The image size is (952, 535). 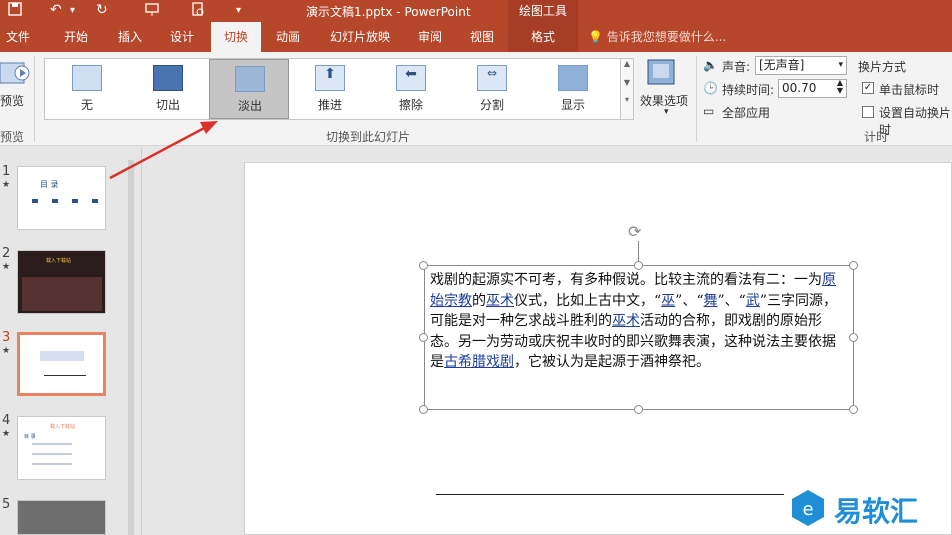 I want to click on annotation-arrows, so click(x=163, y=150).